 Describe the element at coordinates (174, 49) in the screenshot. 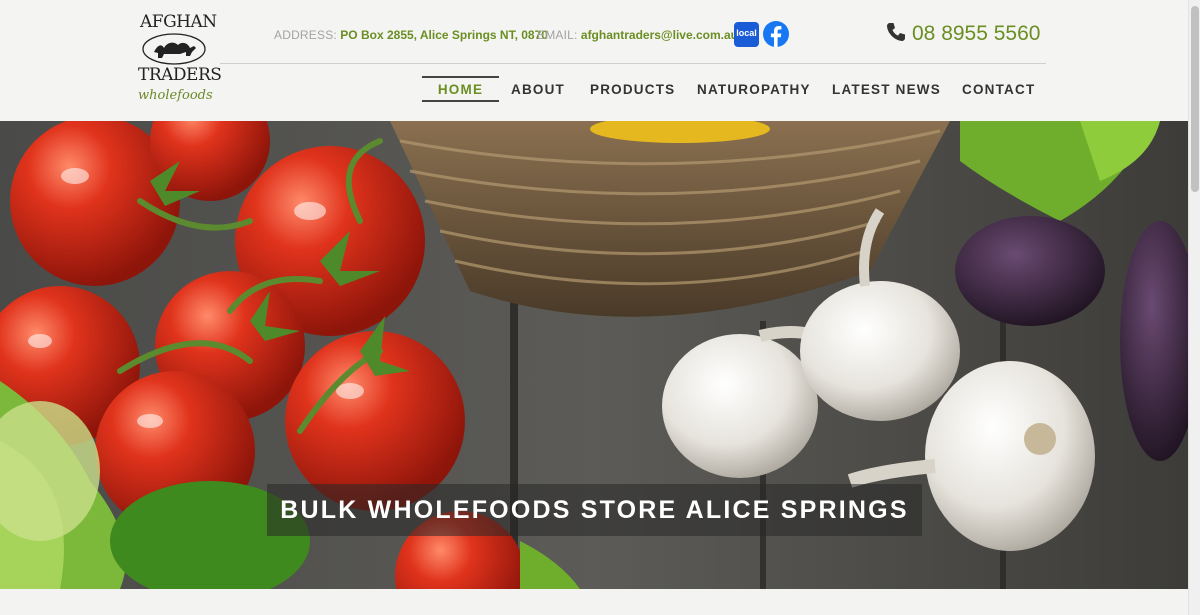

I see `camel-logo-icon` at that location.